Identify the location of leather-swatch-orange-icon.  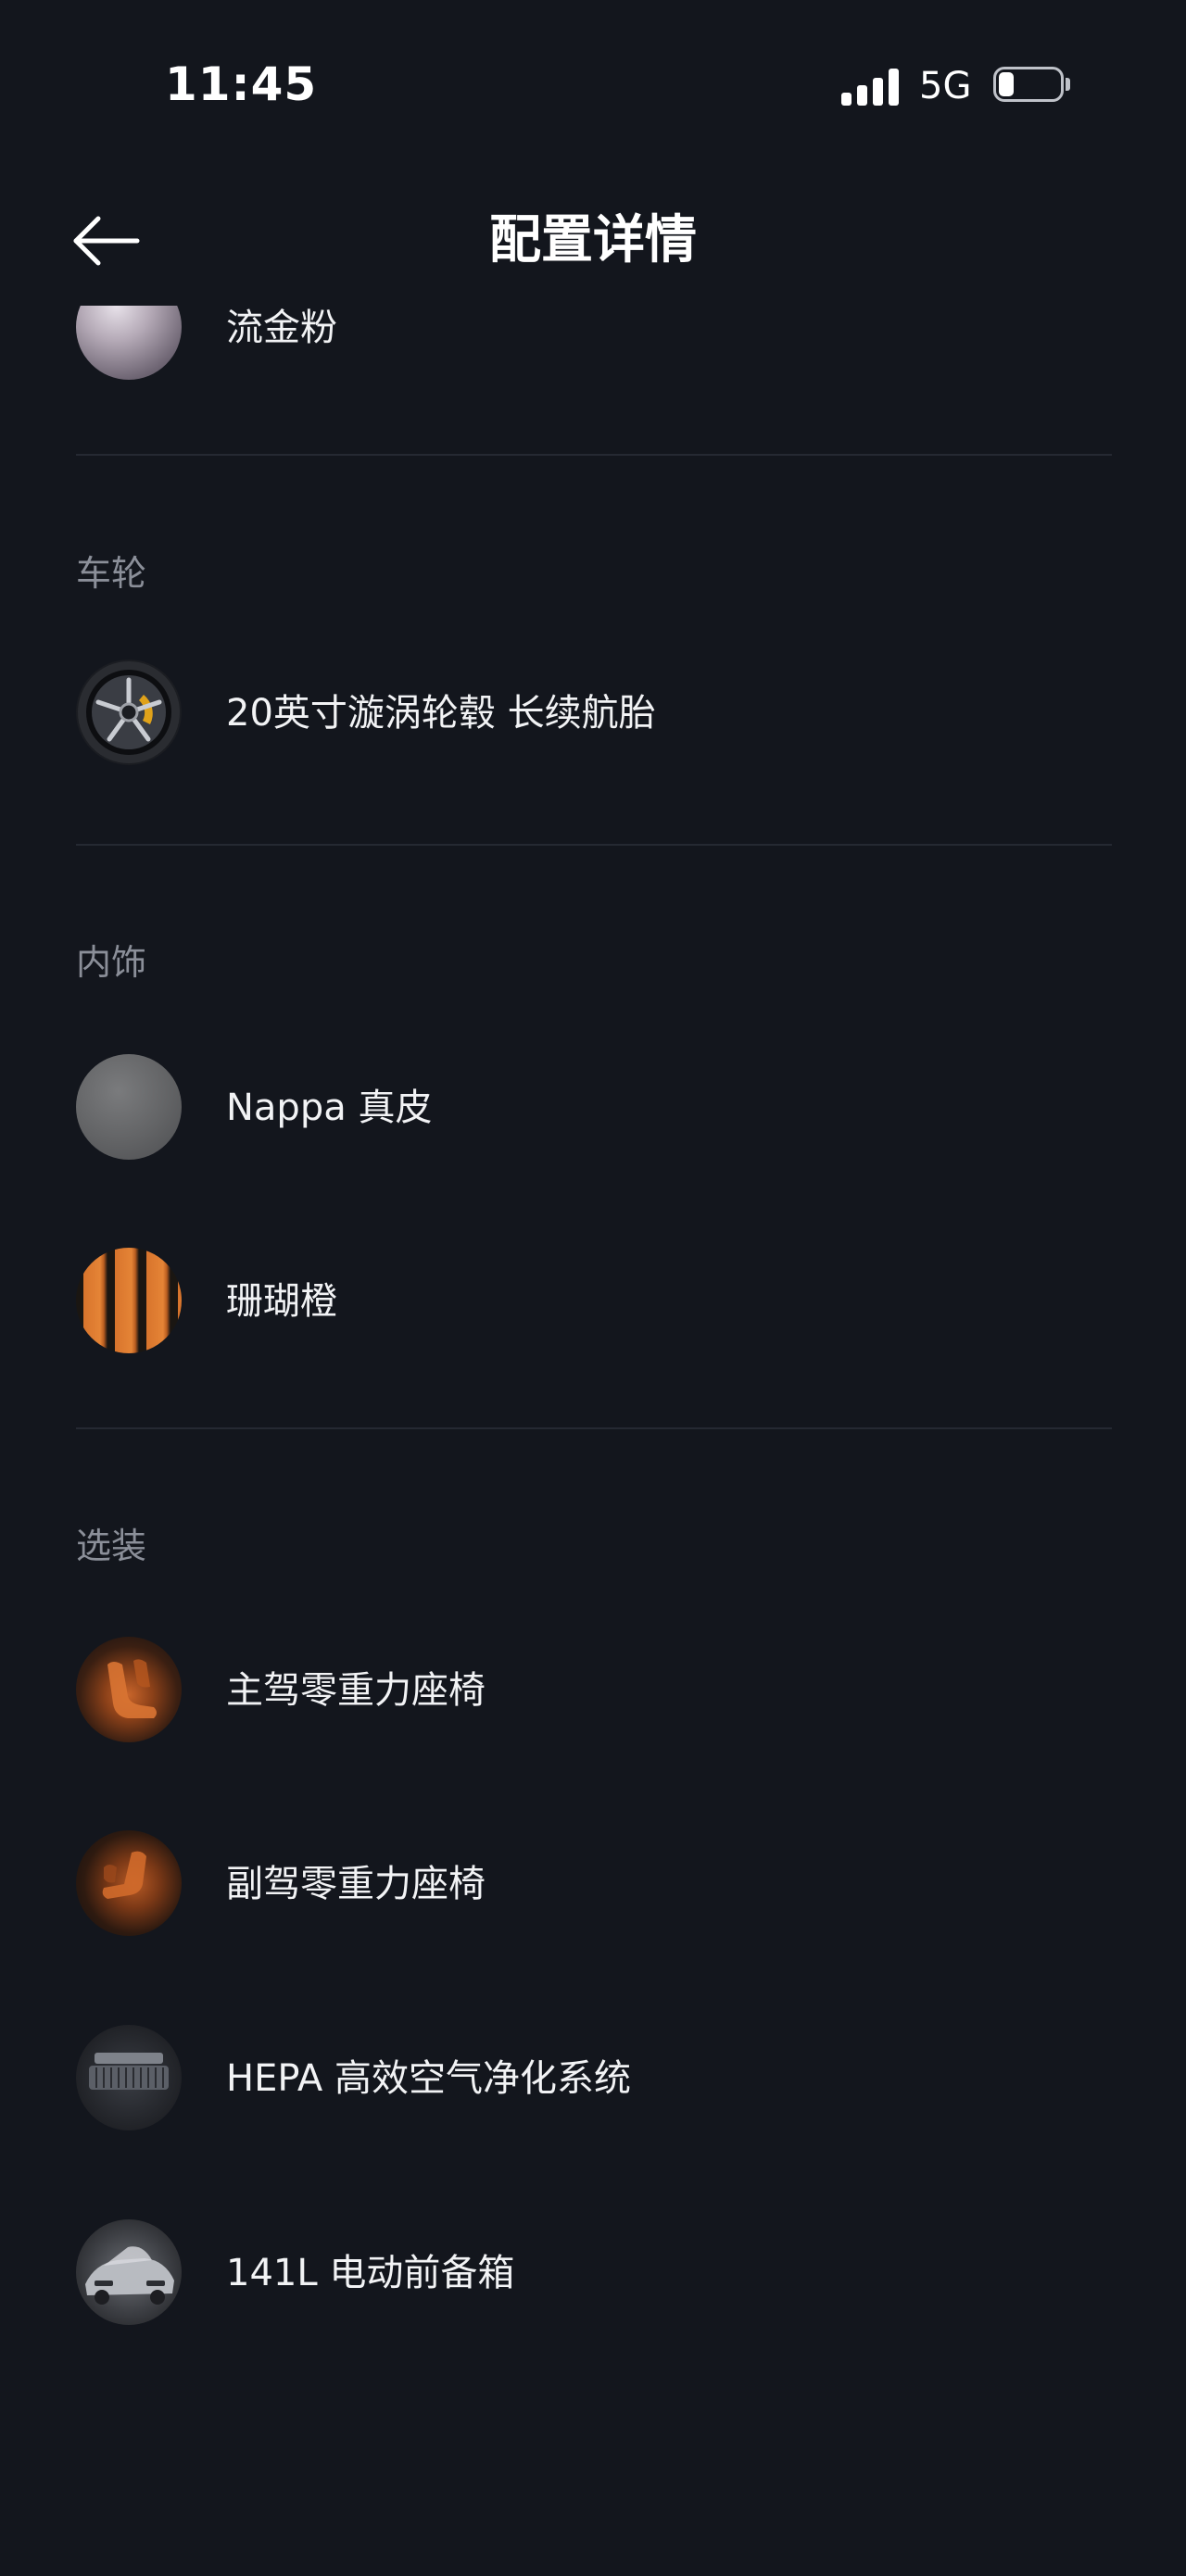
(129, 1300).